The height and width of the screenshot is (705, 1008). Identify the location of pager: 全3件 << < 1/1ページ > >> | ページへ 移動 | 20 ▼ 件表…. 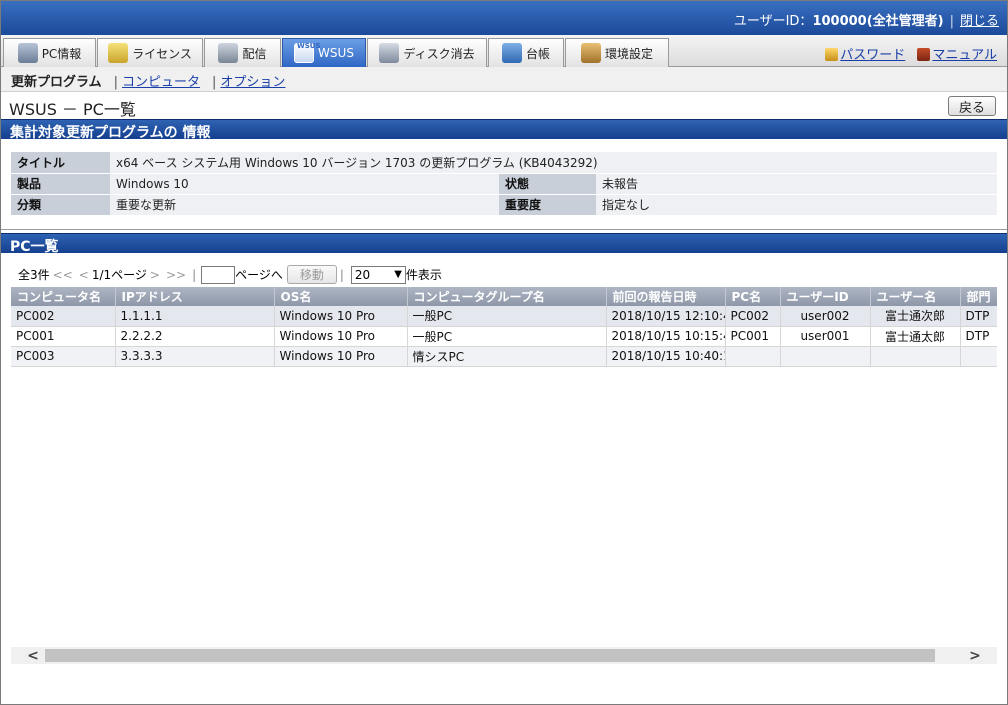
(230, 274).